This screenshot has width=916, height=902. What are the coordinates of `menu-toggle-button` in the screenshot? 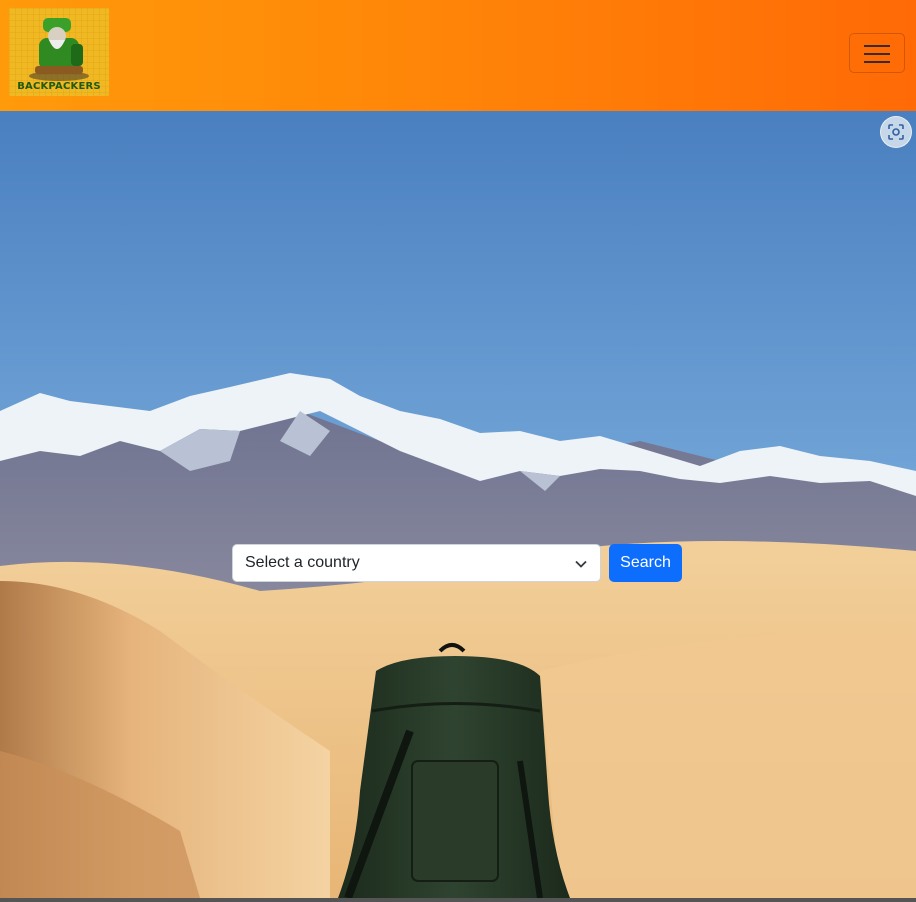 It's located at (877, 53).